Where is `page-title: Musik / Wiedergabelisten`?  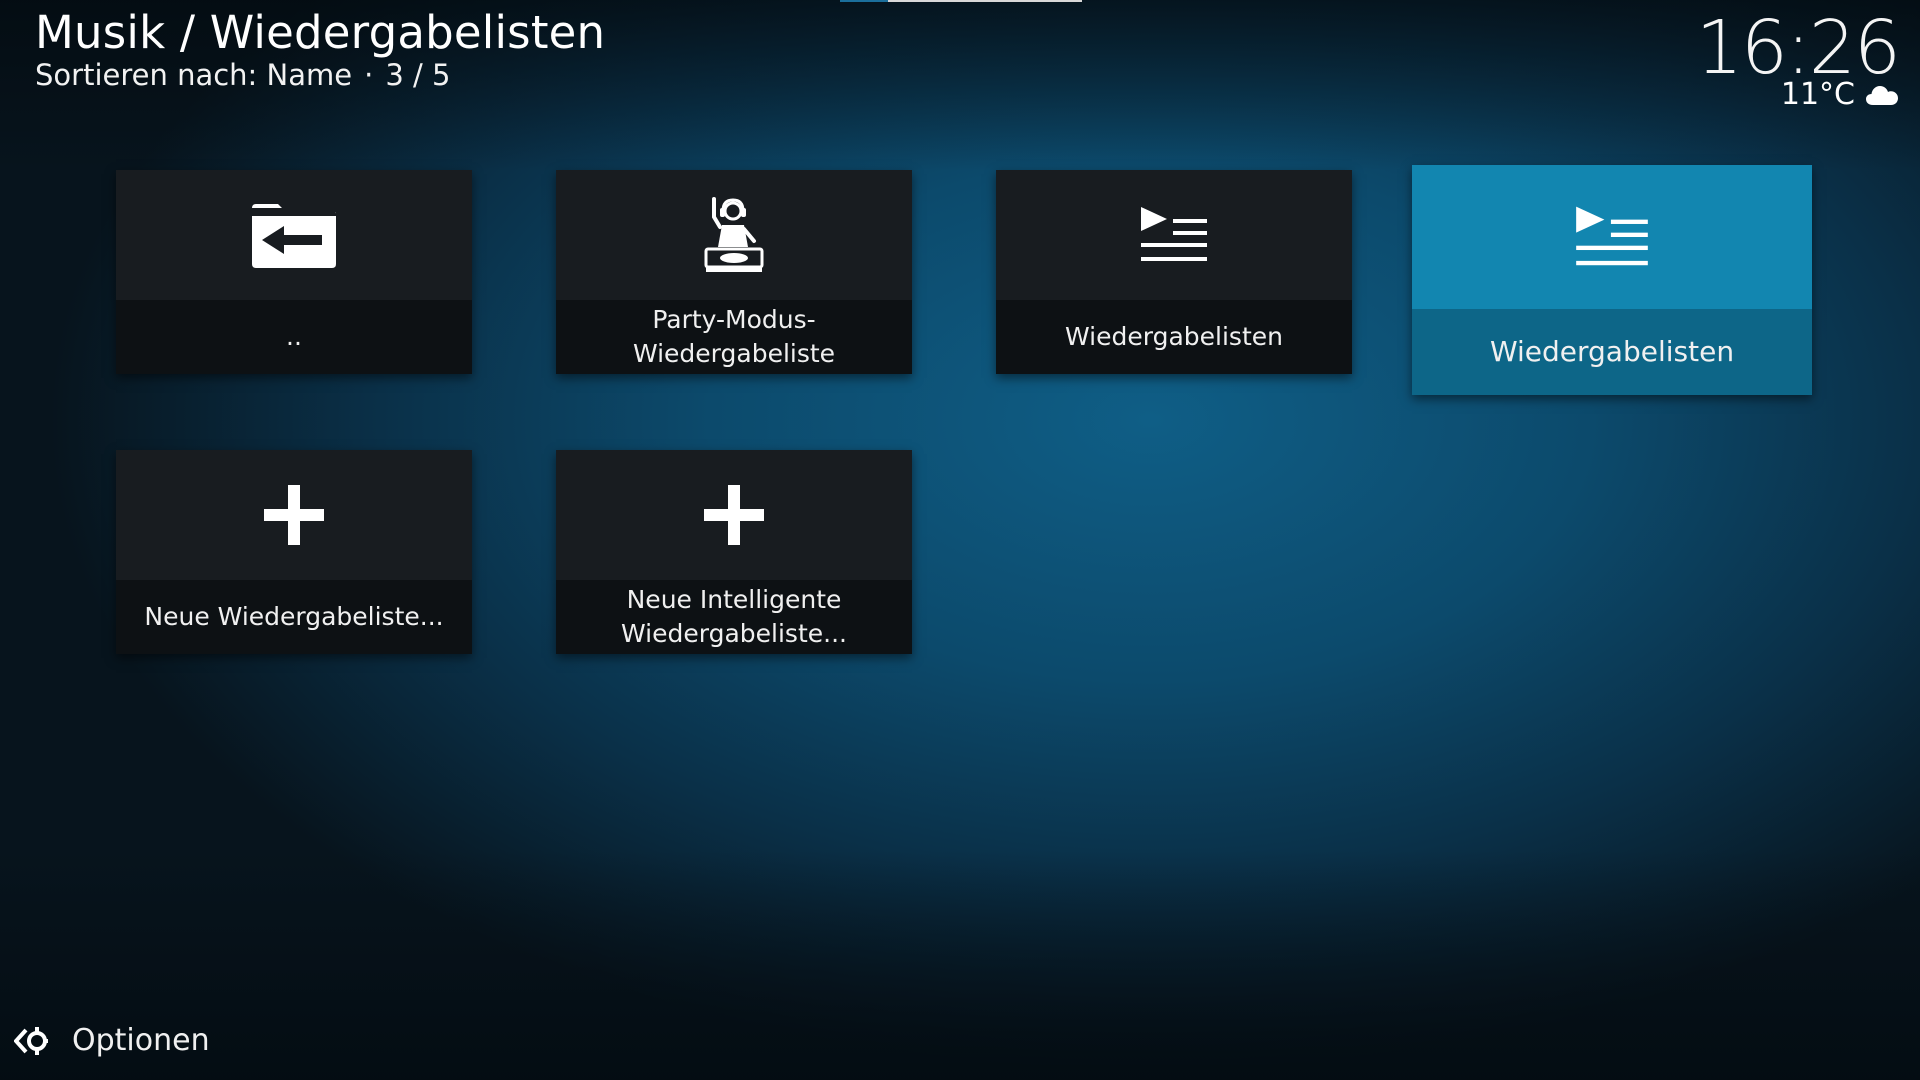
page-title: Musik / Wiedergabelisten is located at coordinates (320, 32).